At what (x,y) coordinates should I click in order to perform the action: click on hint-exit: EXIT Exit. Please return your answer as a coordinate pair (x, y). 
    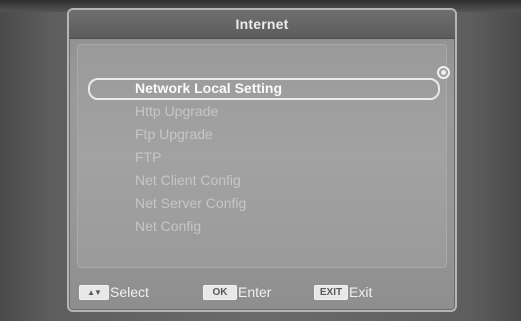
    Looking at the image, I should click on (343, 292).